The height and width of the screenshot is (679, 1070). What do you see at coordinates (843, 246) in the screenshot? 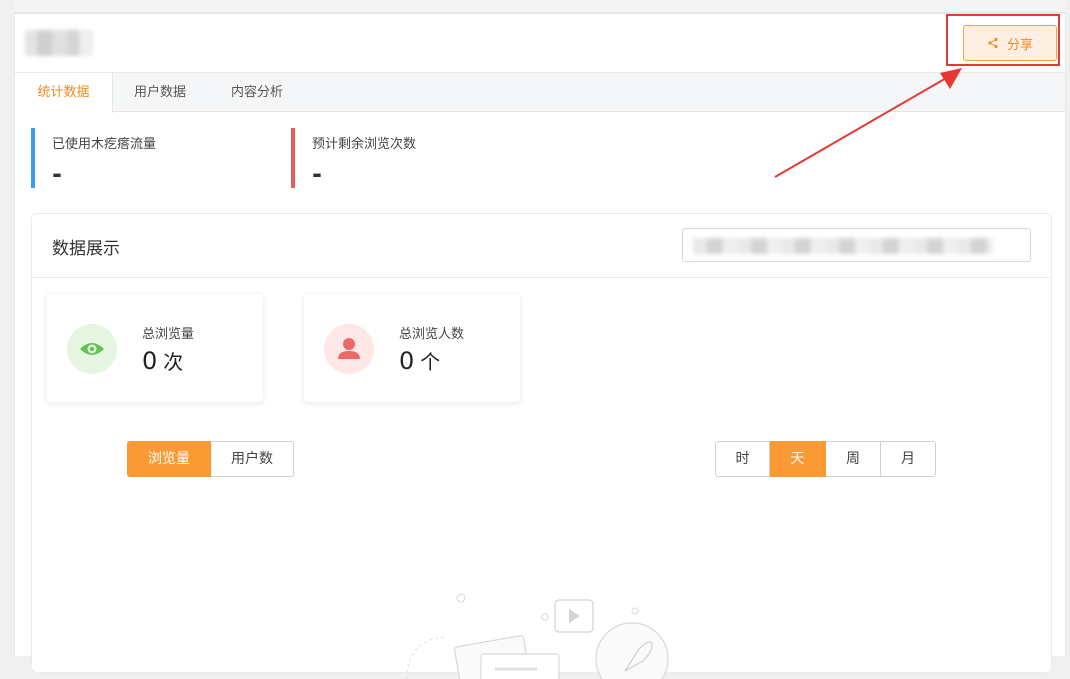
I see `blurred-date-range` at bounding box center [843, 246].